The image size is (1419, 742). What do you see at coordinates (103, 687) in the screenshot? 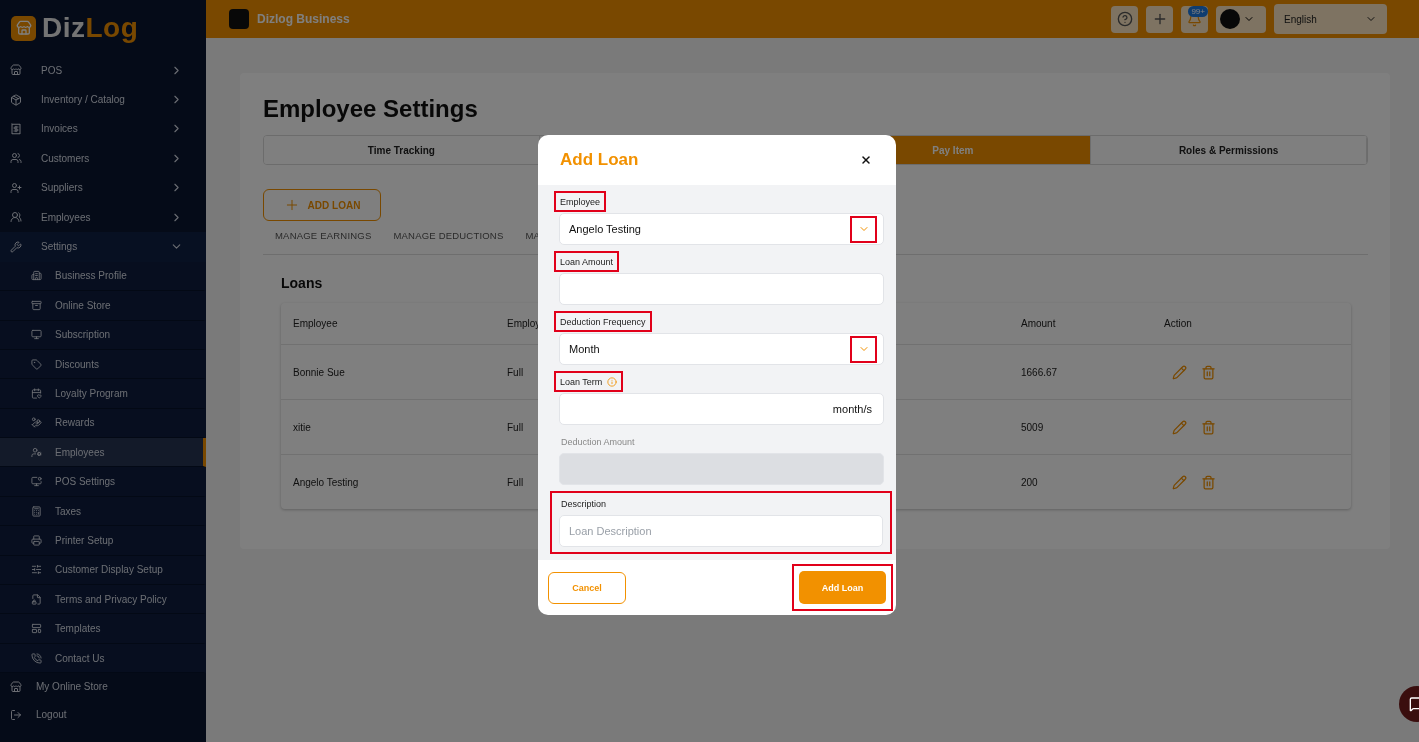
I see `sidebar-item: My Online Store` at bounding box center [103, 687].